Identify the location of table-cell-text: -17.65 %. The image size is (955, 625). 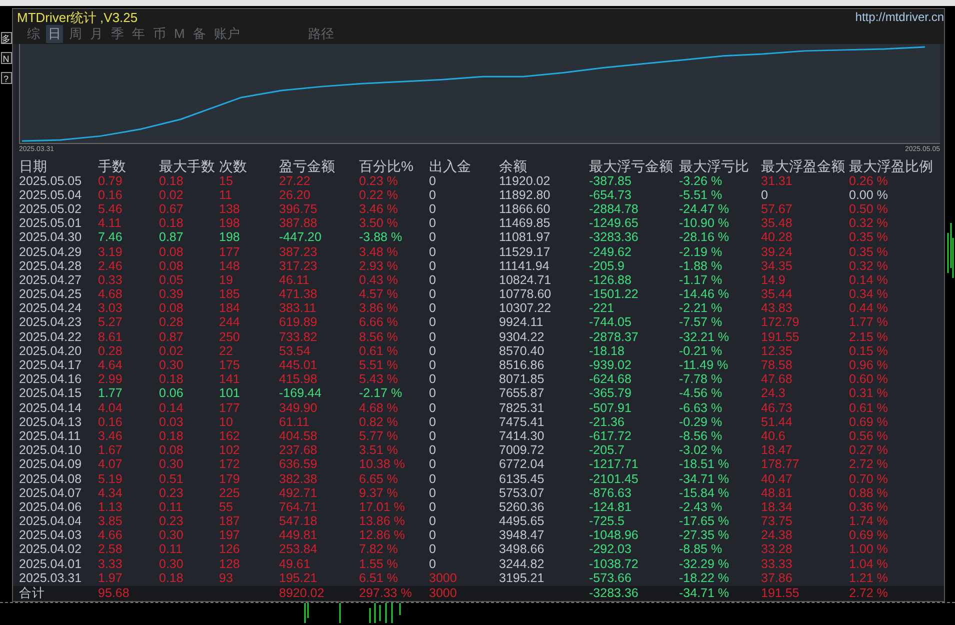
(704, 521).